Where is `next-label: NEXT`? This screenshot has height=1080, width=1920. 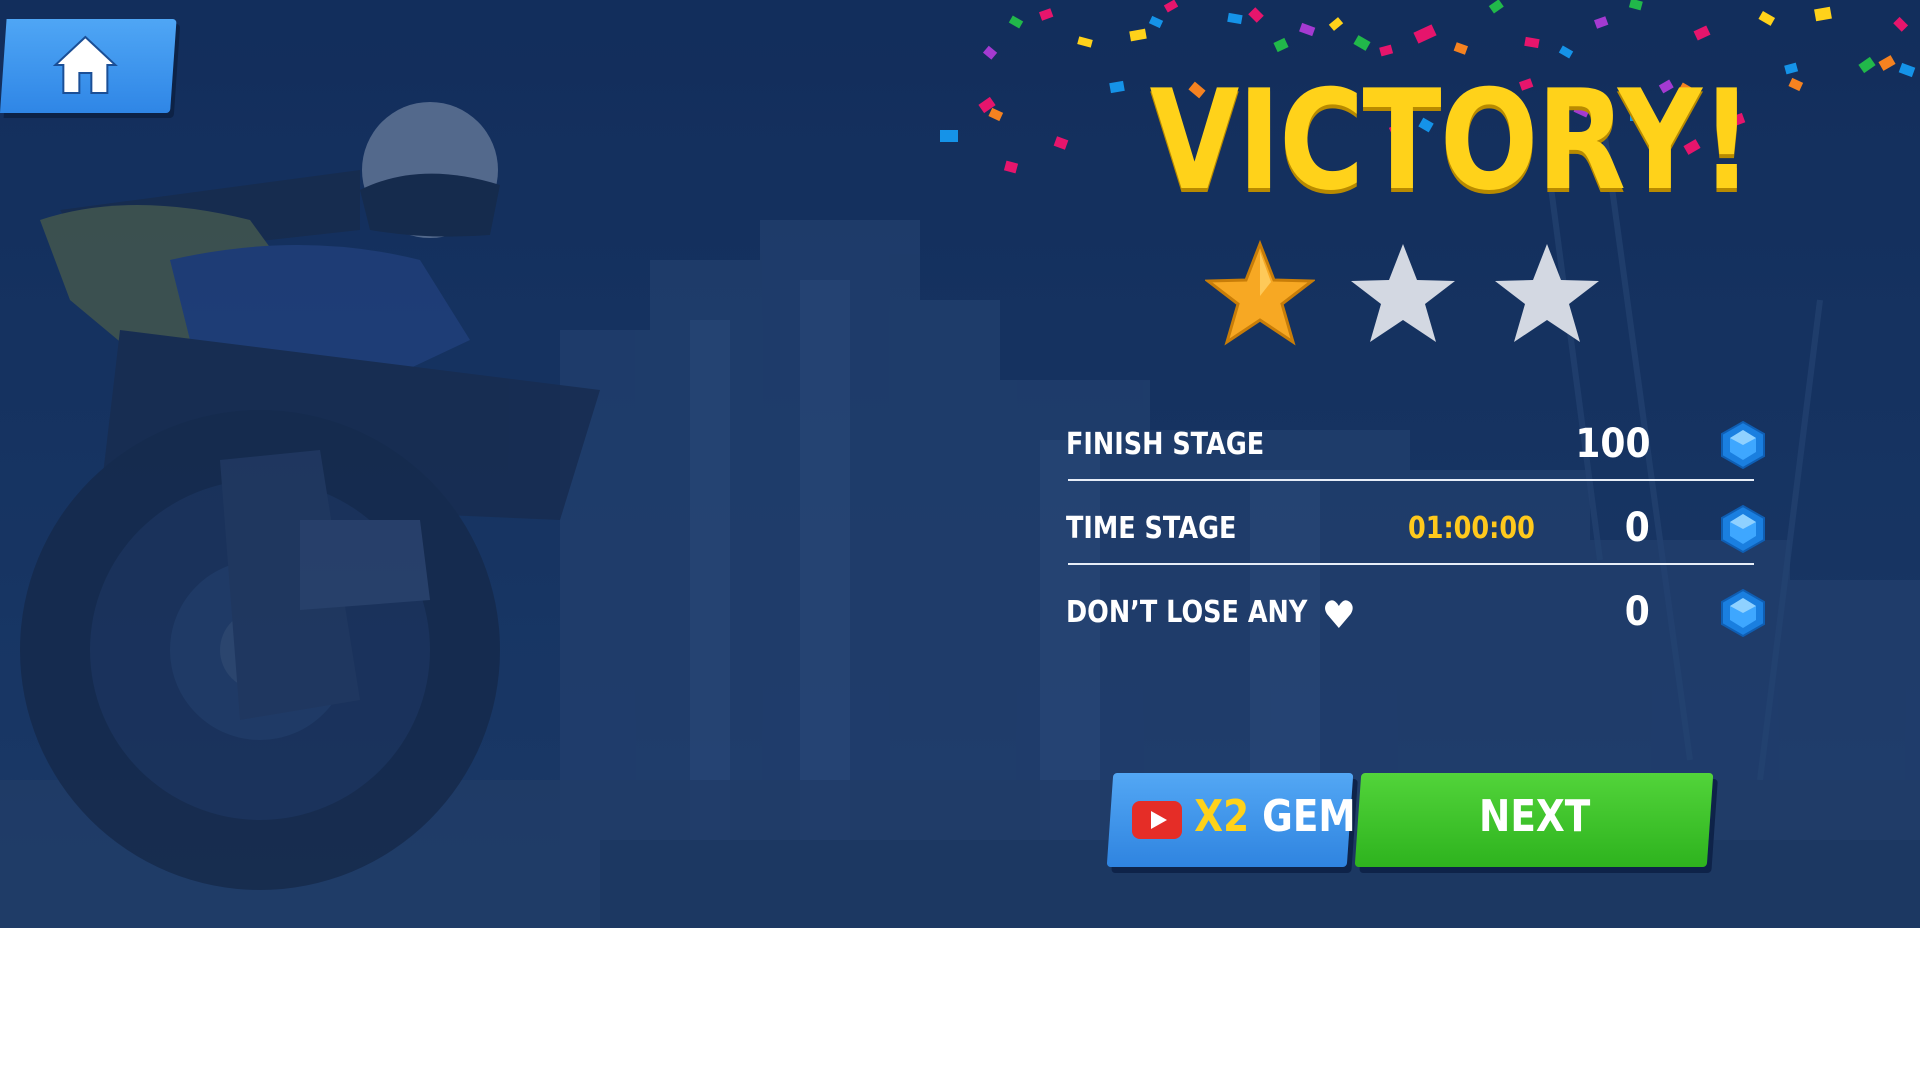
next-label: NEXT is located at coordinates (1534, 816).